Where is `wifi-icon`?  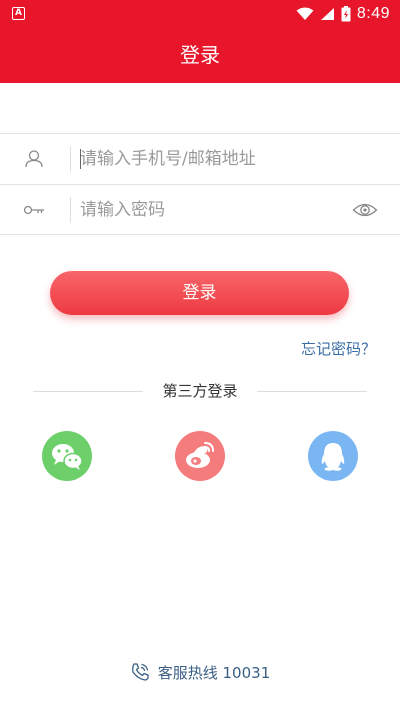 wifi-icon is located at coordinates (305, 13).